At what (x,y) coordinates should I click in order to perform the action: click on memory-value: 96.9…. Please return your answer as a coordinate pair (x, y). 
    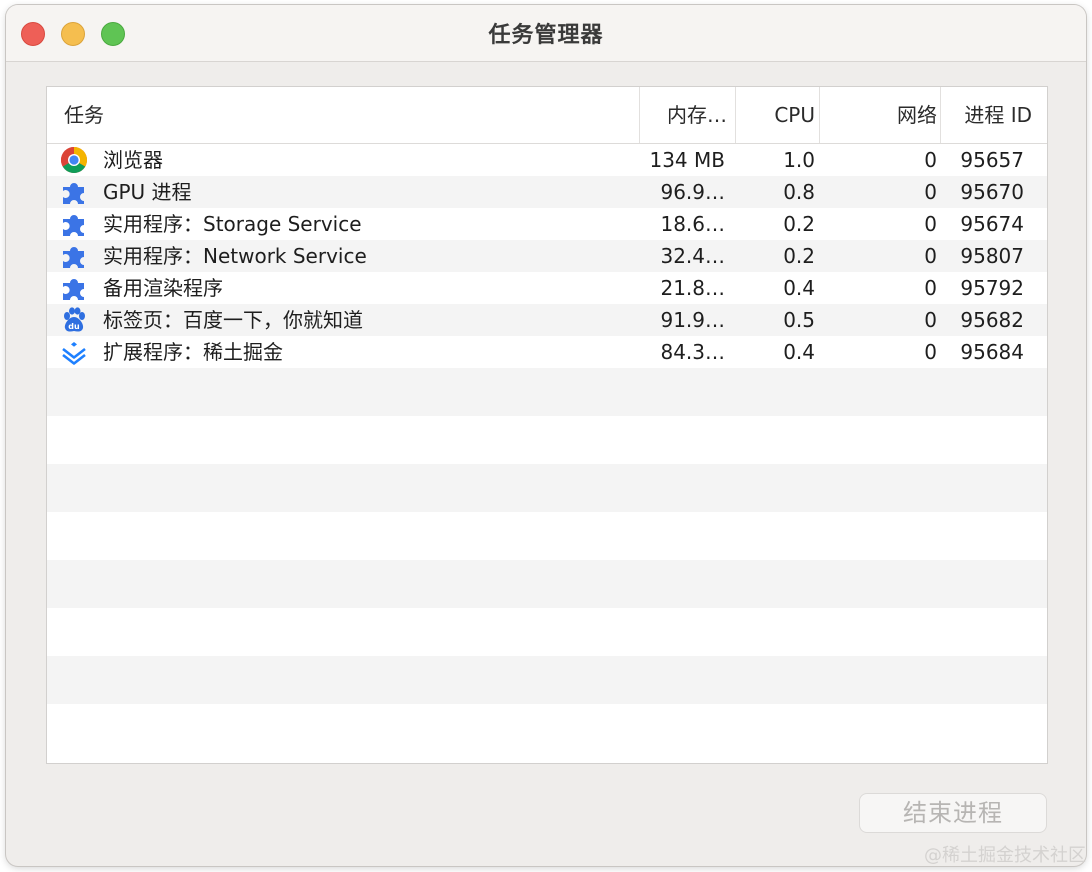
    Looking at the image, I should click on (692, 192).